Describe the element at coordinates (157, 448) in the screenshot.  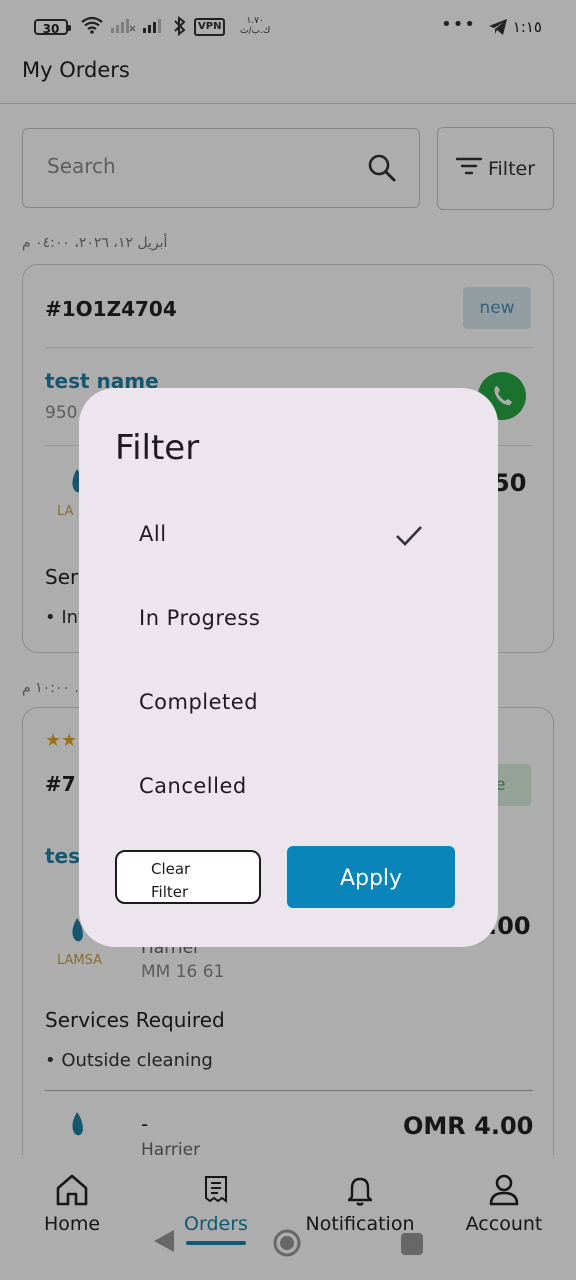
I see `dialog-title: Filter` at that location.